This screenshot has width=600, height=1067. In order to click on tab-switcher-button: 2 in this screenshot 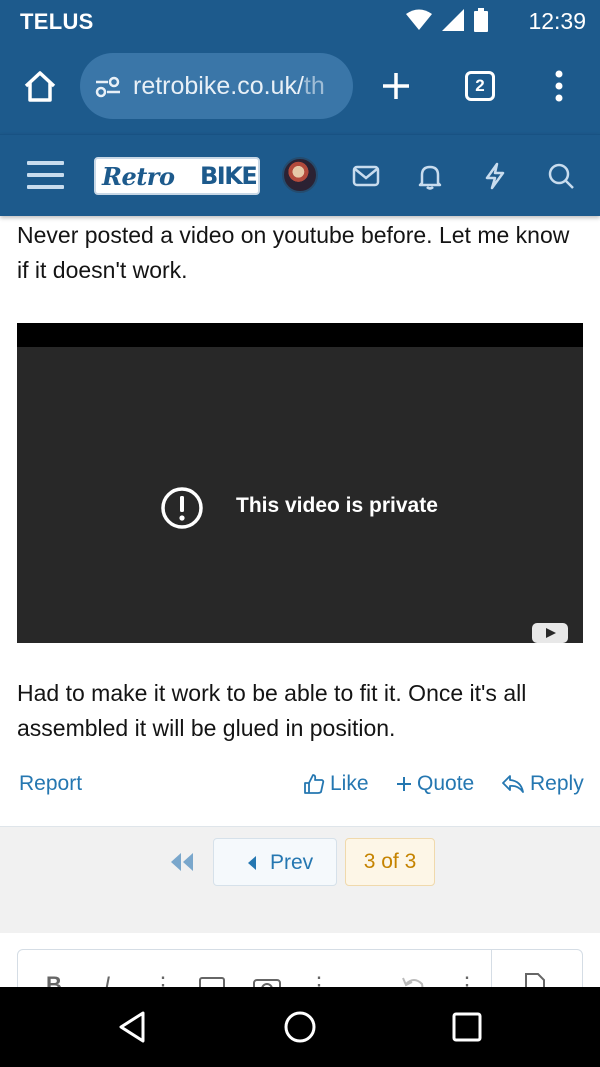, I will do `click(480, 86)`.